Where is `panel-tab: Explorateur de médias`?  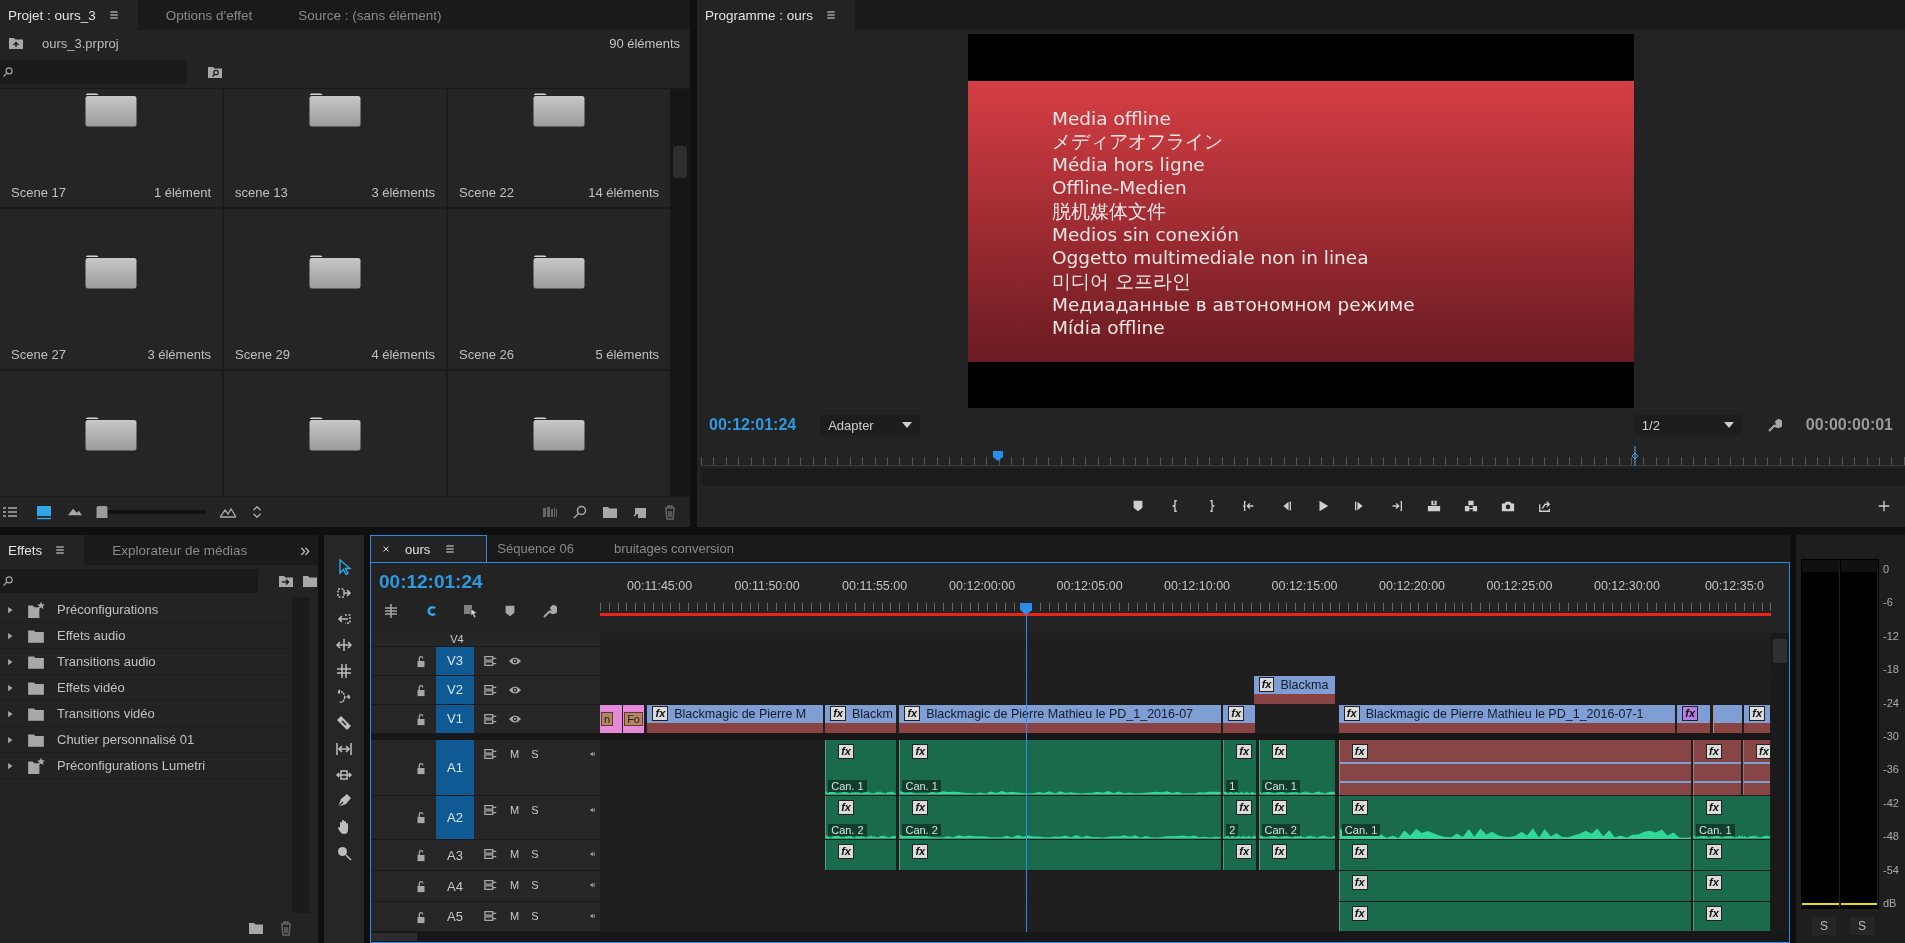 panel-tab: Explorateur de médias is located at coordinates (185, 550).